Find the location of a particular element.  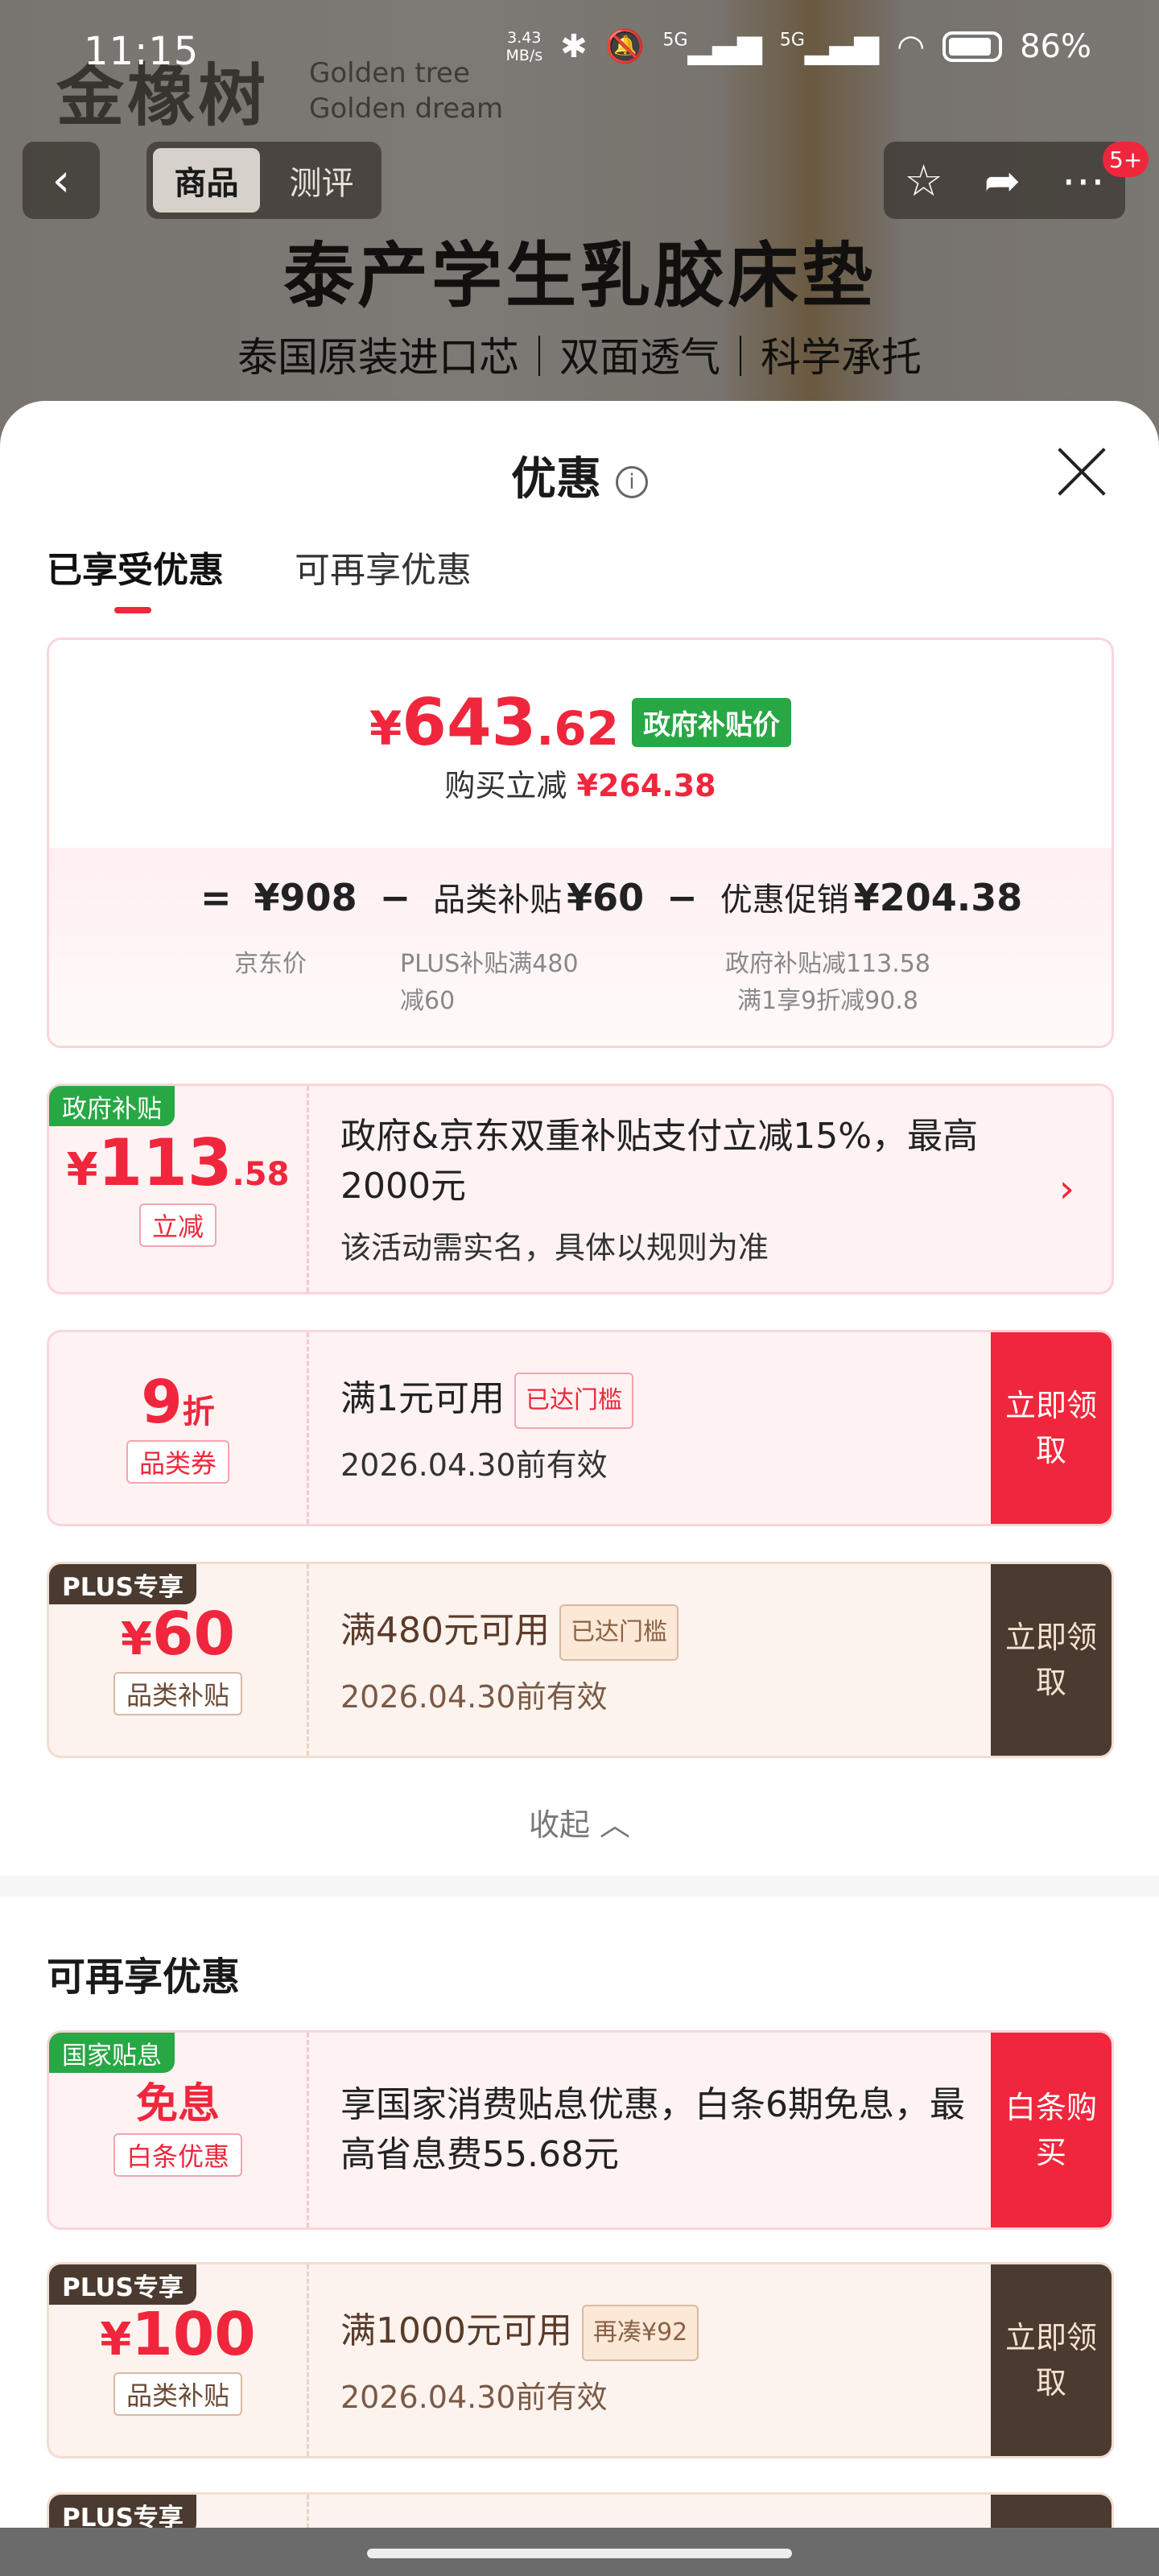

final-price-int: 643 is located at coordinates (469, 722).